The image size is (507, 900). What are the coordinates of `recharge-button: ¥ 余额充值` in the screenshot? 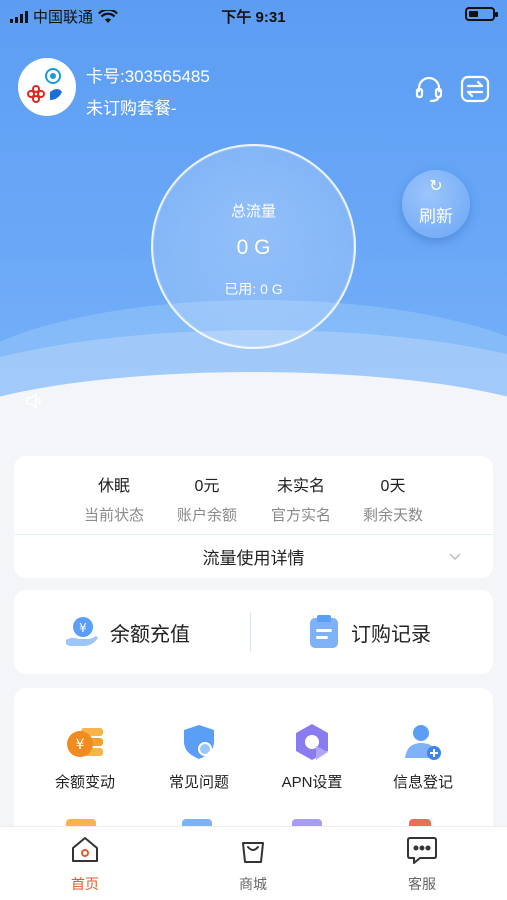 It's located at (127, 632).